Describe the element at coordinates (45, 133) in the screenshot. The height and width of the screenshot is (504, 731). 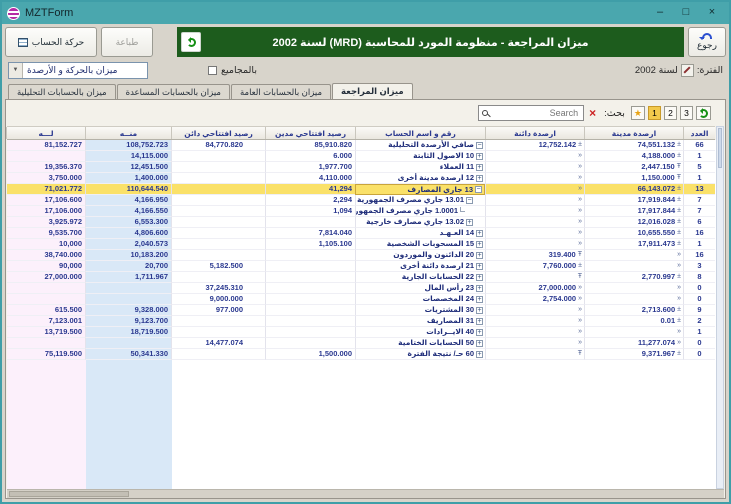
I see `header-to: لـــه` at that location.